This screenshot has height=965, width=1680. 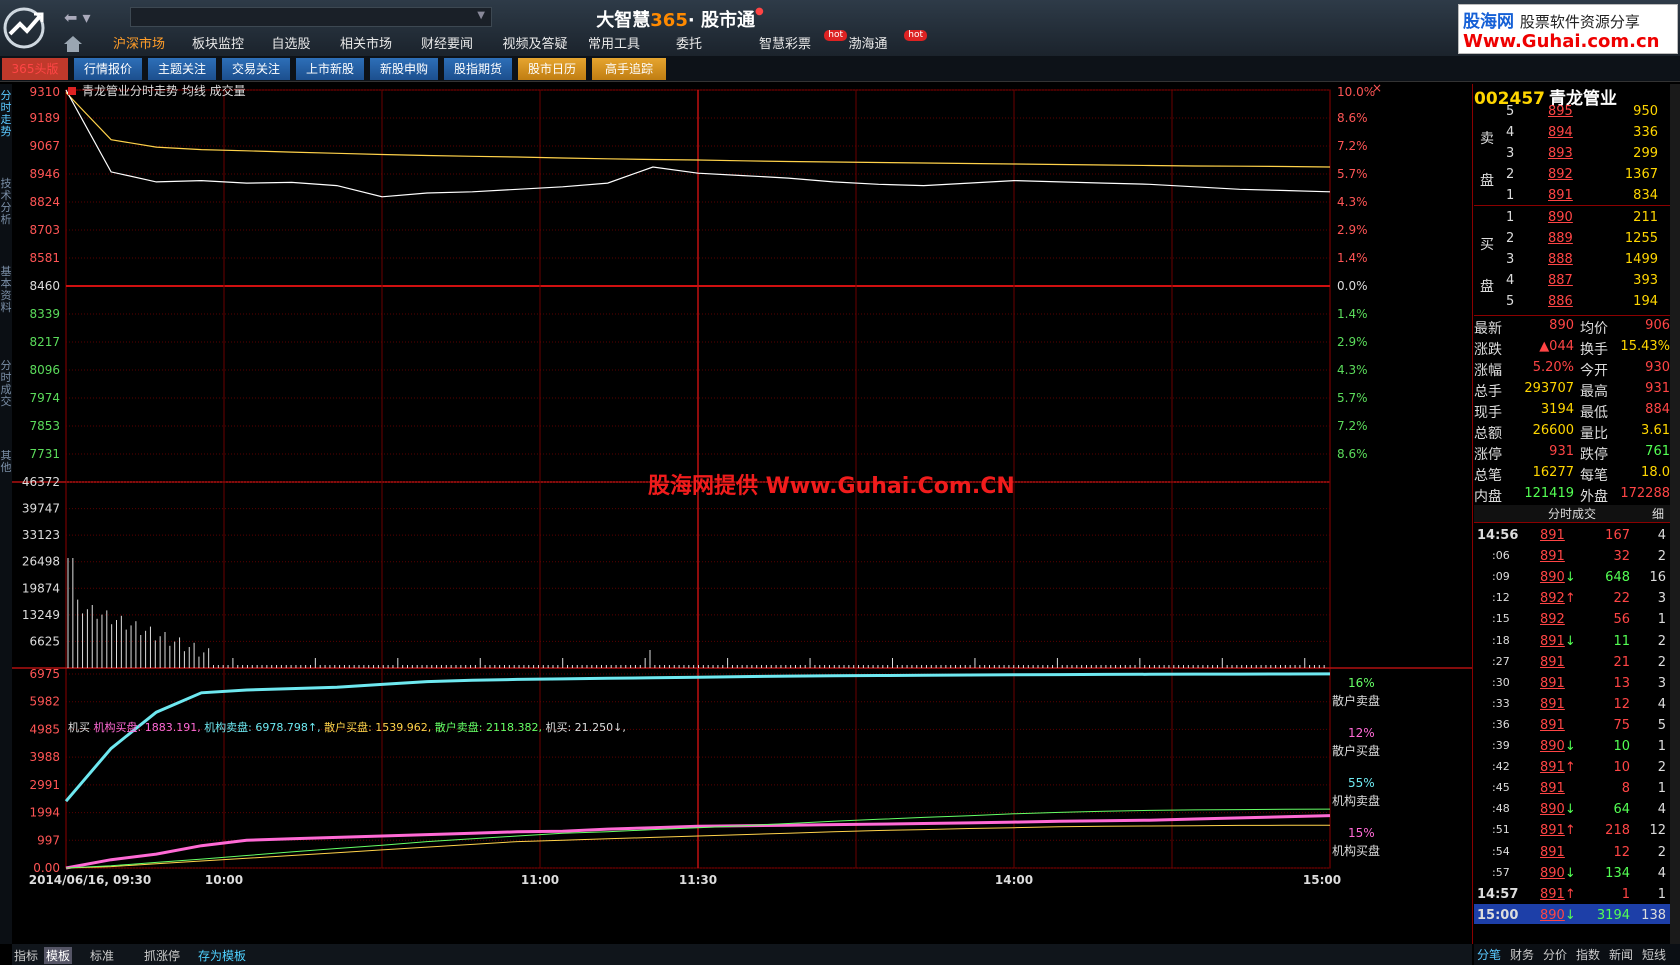 What do you see at coordinates (1594, 371) in the screenshot?
I see `stat-key: 今开` at bounding box center [1594, 371].